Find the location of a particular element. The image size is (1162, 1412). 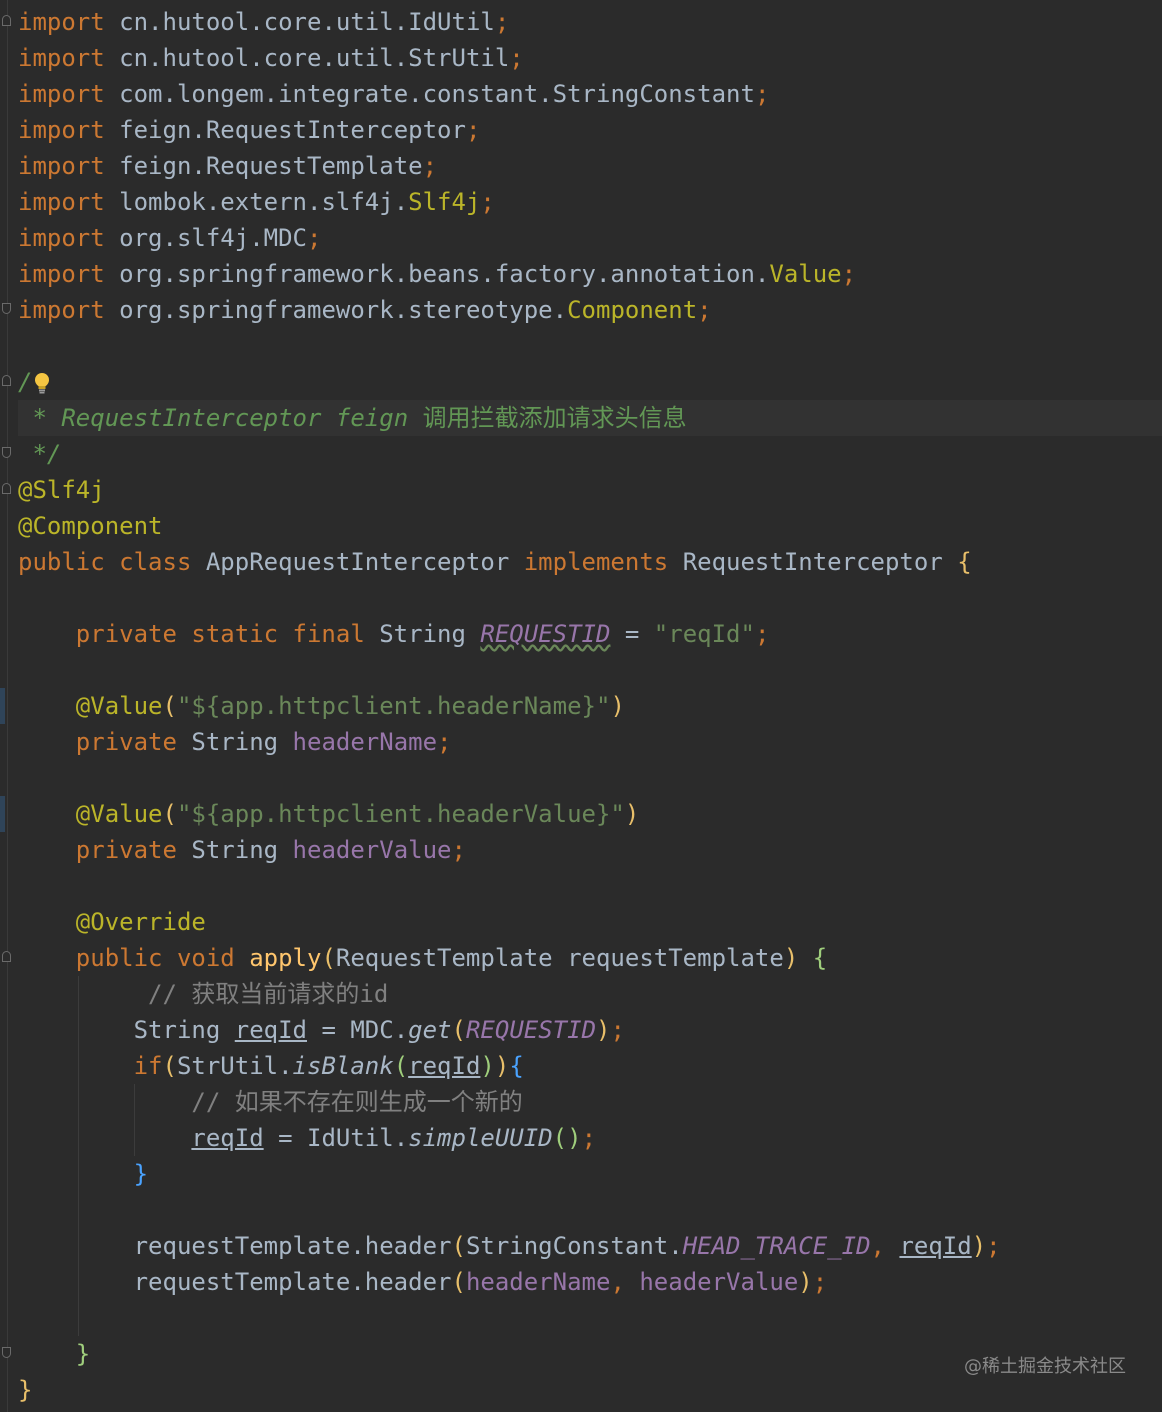

annotation: @Slf4j is located at coordinates (61, 490).